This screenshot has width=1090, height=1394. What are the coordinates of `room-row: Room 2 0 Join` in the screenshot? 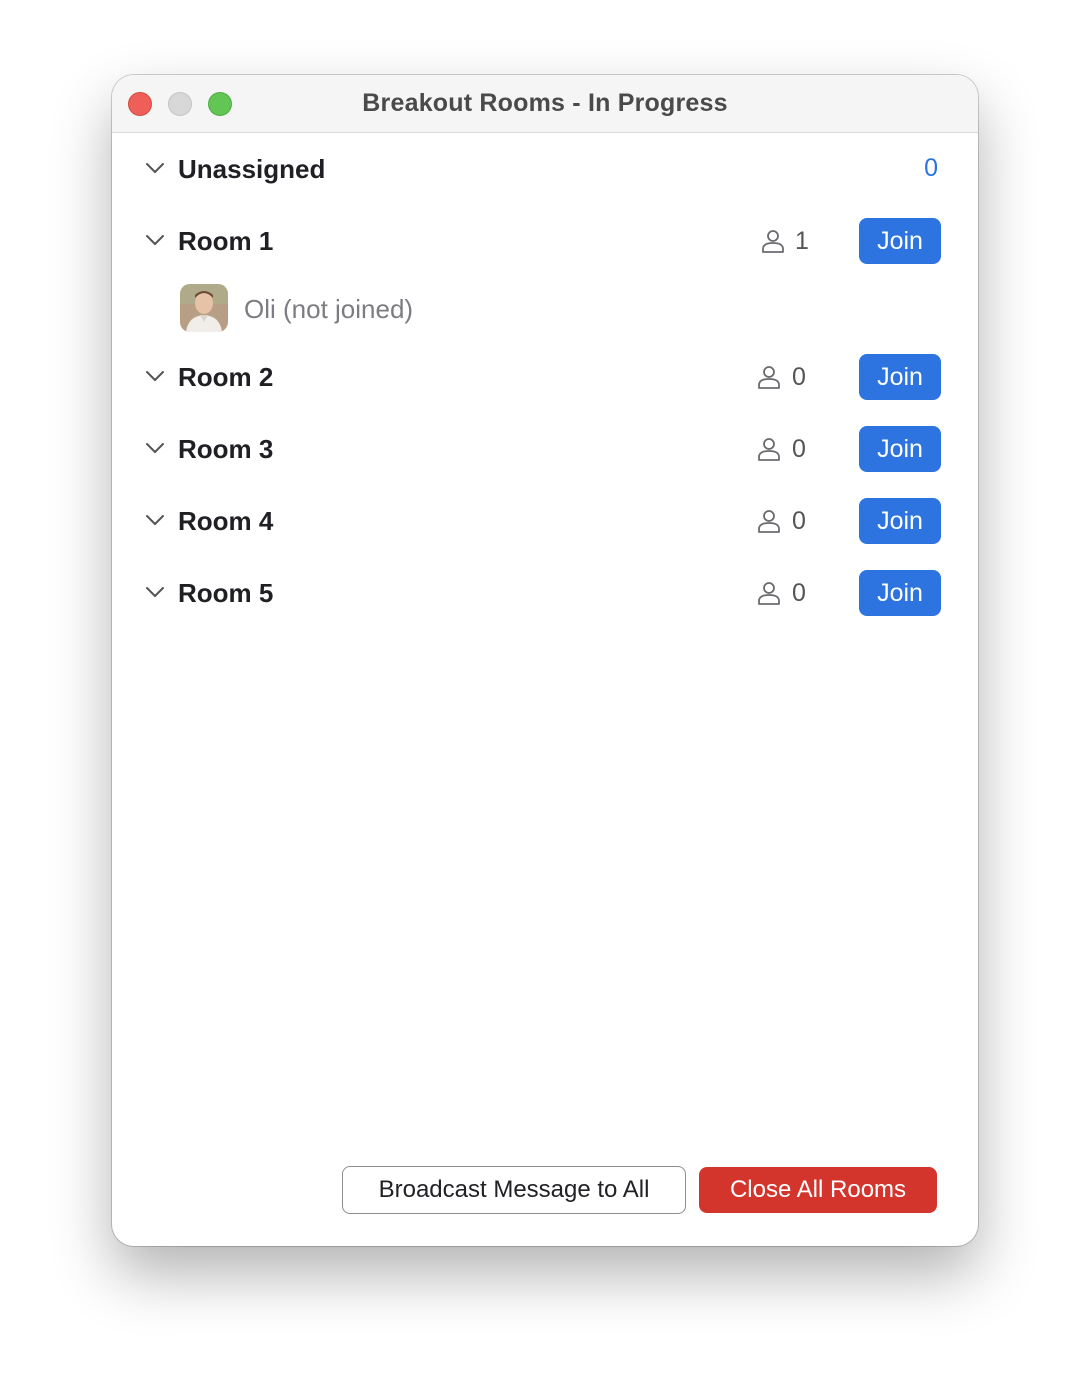 It's located at (545, 377).